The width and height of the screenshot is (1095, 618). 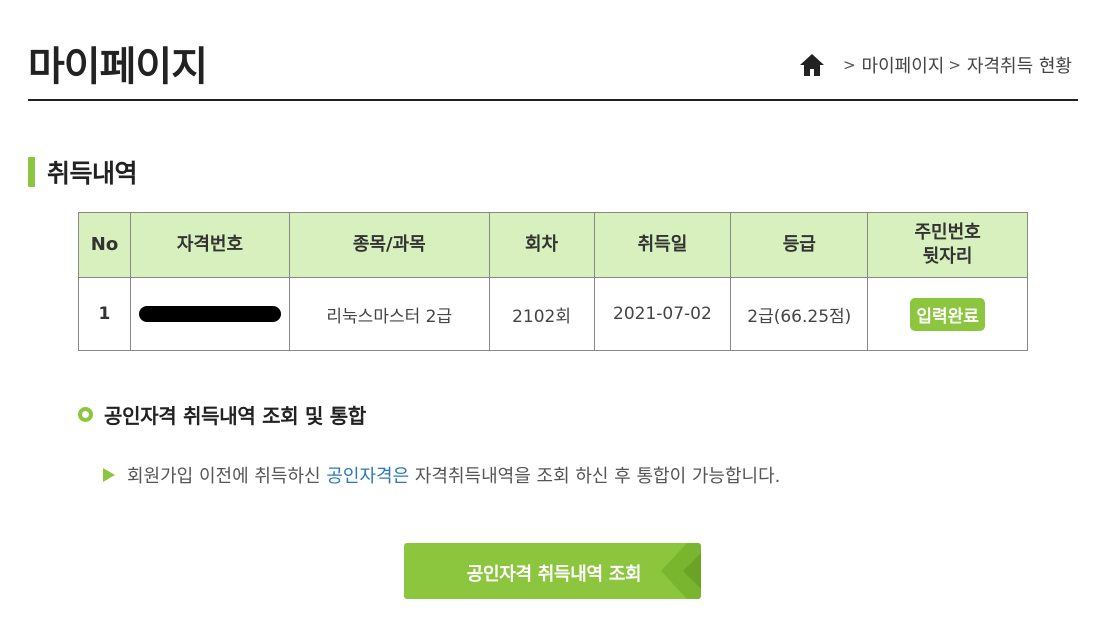 I want to click on cell-cert-no, so click(x=209, y=314).